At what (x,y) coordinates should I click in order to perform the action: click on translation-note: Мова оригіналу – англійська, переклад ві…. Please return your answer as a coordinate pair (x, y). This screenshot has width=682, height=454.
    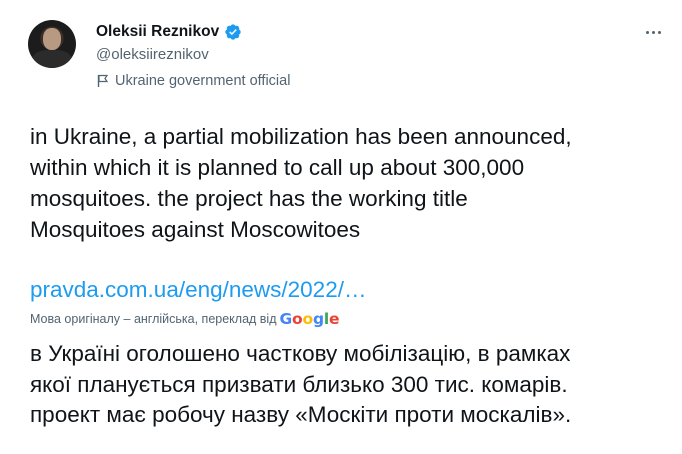
    Looking at the image, I should click on (185, 319).